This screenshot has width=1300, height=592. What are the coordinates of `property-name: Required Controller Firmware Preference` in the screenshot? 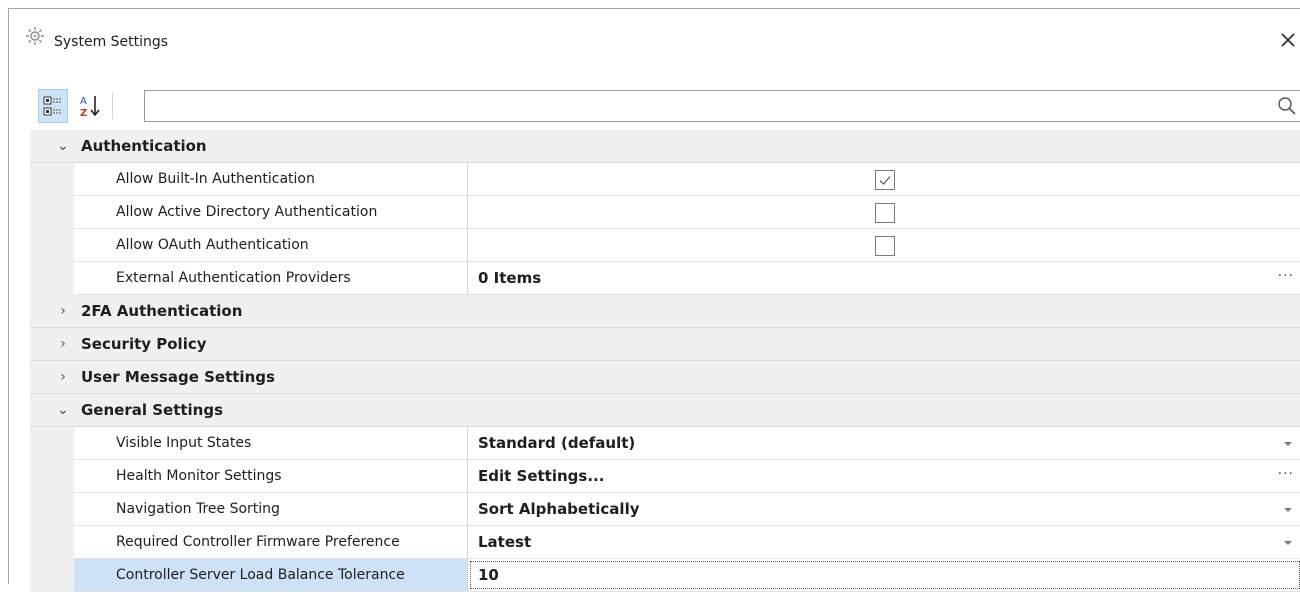 It's located at (258, 542).